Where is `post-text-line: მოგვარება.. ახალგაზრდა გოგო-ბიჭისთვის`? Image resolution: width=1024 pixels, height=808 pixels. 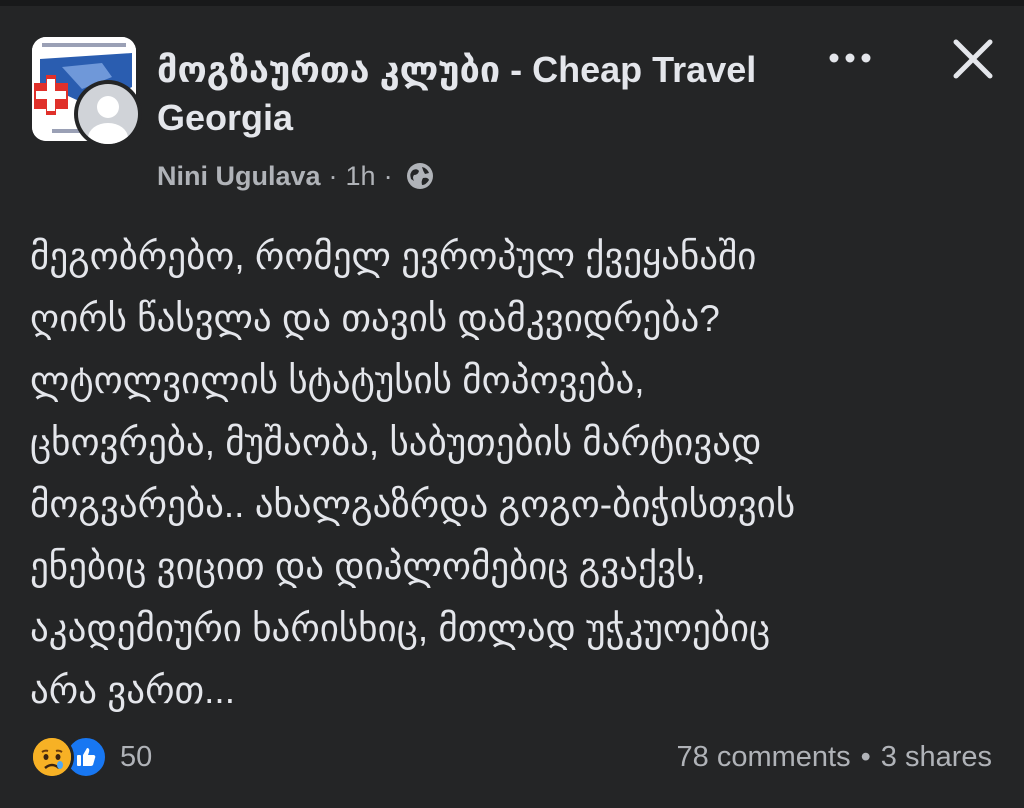
post-text-line: მოგვარება.. ახალგაზრდა გოგო-ბიჭისთვის is located at coordinates (413, 504).